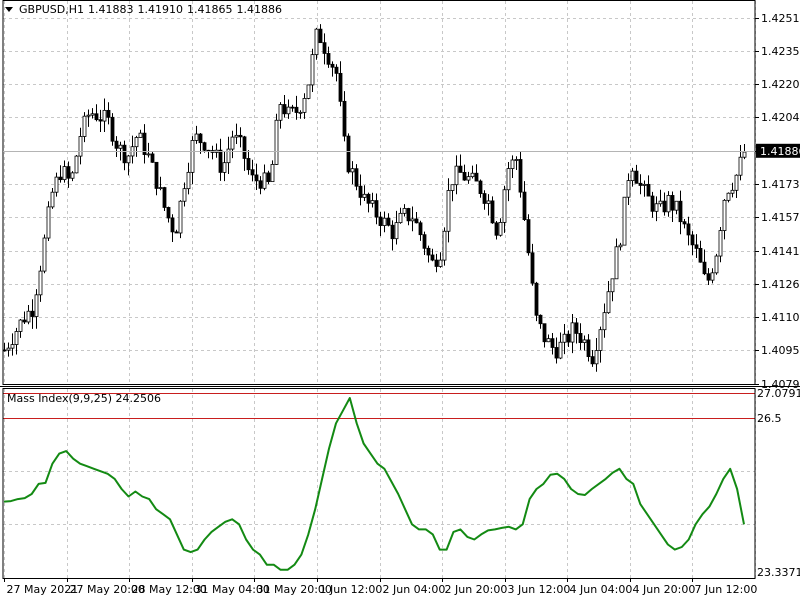 The image size is (800, 600). I want to click on time-tick-label: 2 Jun 04:00, so click(414, 589).